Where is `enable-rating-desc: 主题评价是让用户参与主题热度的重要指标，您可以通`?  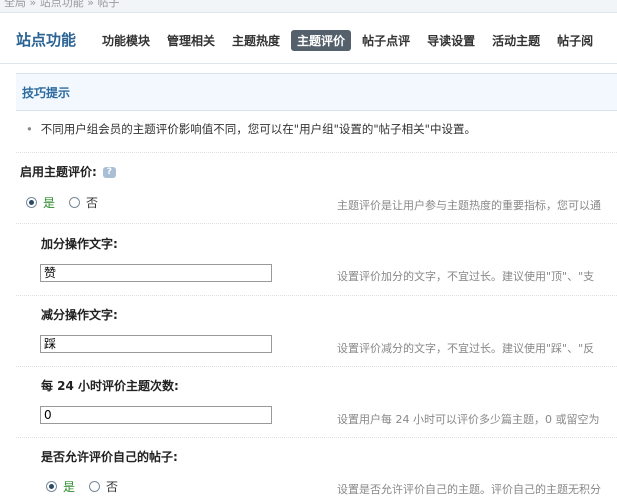 enable-rating-desc: 主题评价是让用户参与主题热度的重要指标，您可以通 is located at coordinates (469, 205).